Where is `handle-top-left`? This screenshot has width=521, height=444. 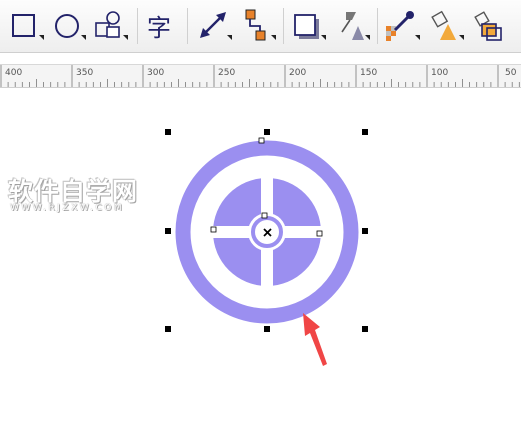 handle-top-left is located at coordinates (168, 132).